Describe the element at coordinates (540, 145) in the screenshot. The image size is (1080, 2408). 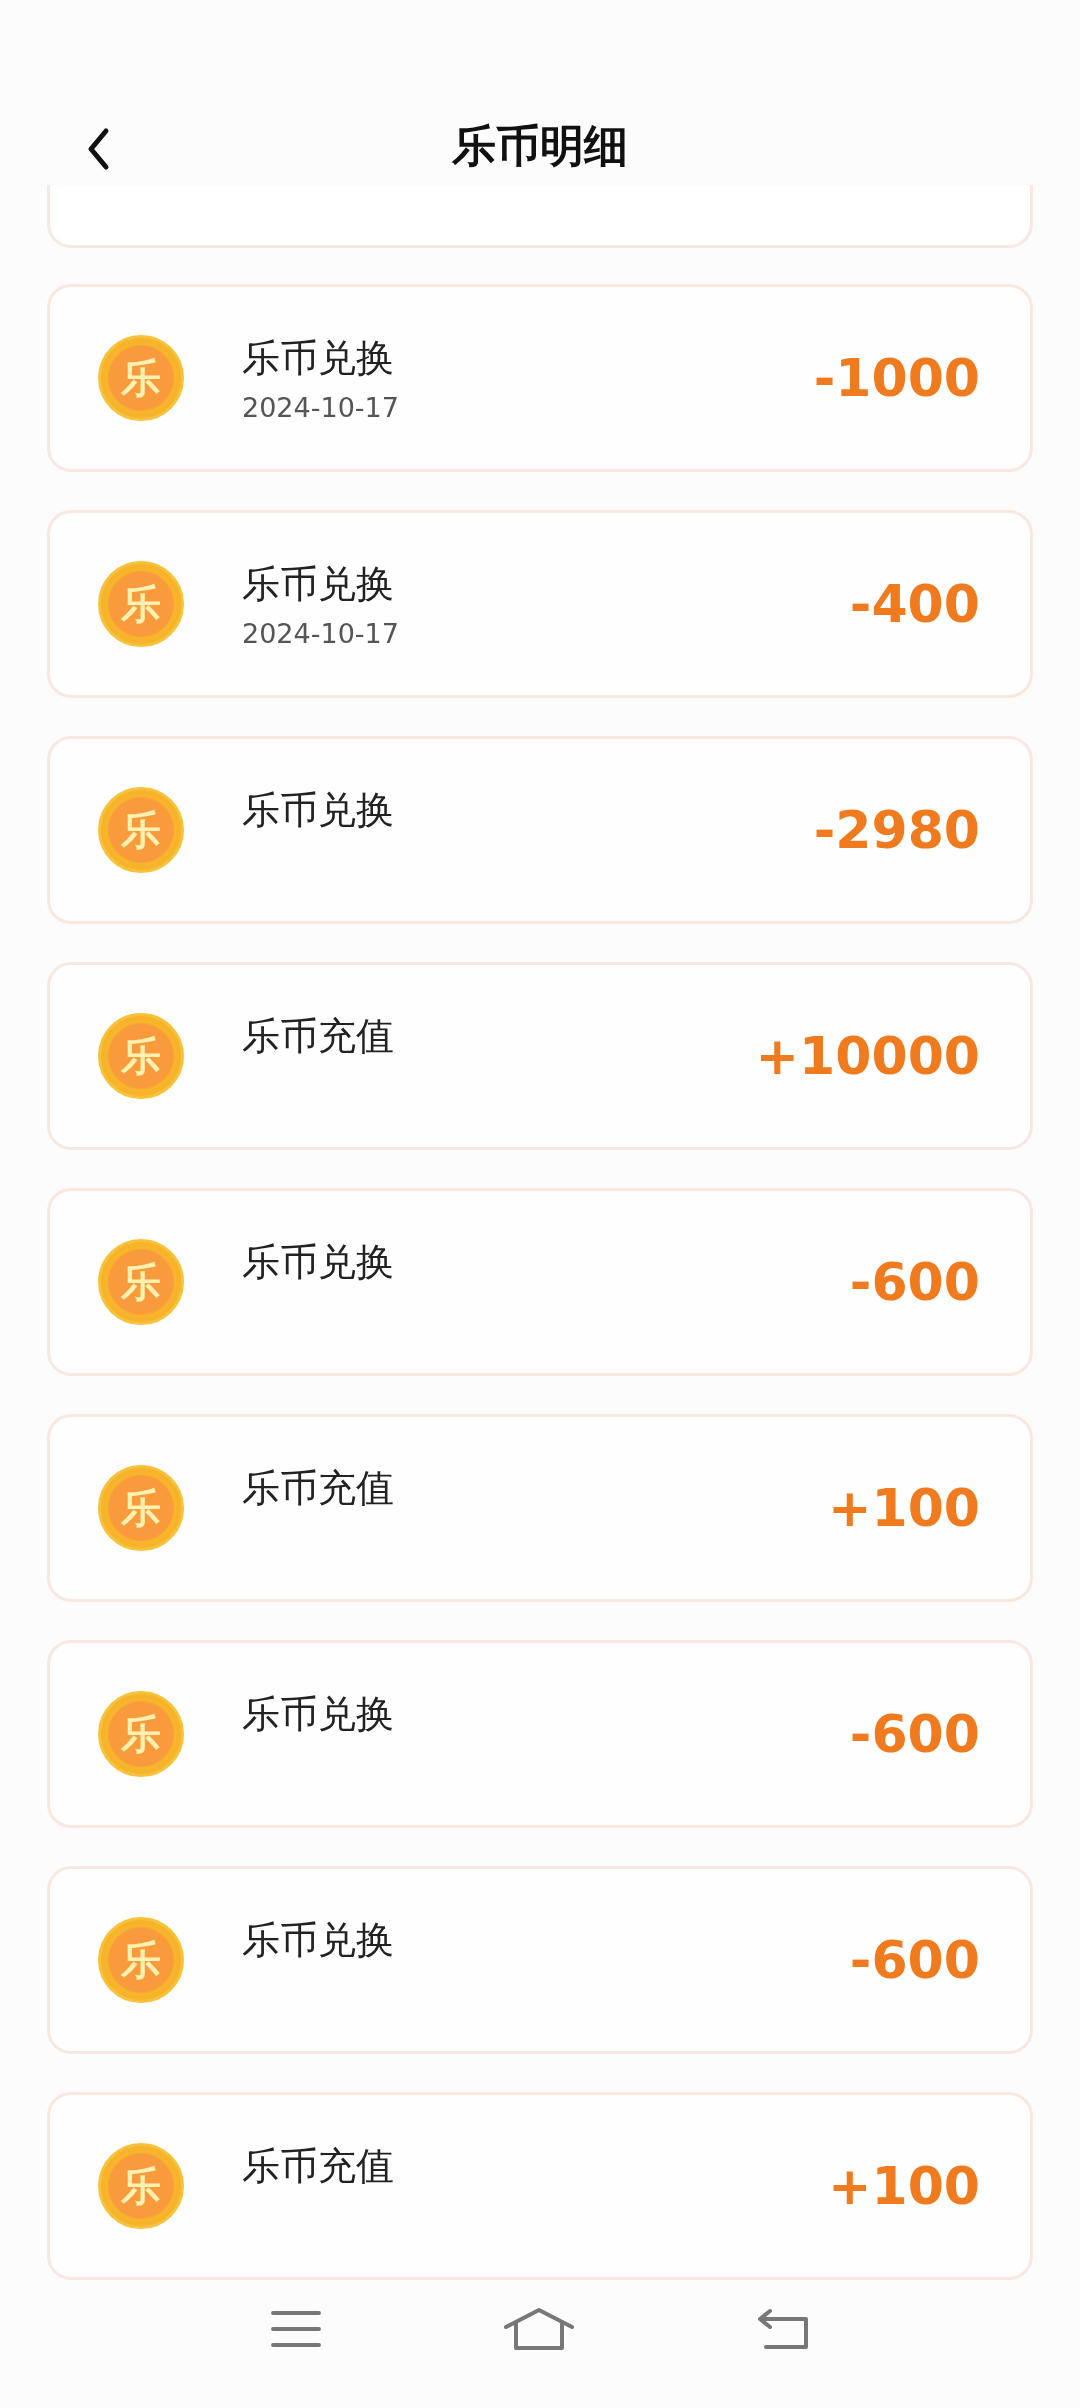
I see `page-title: 乐币明细` at that location.